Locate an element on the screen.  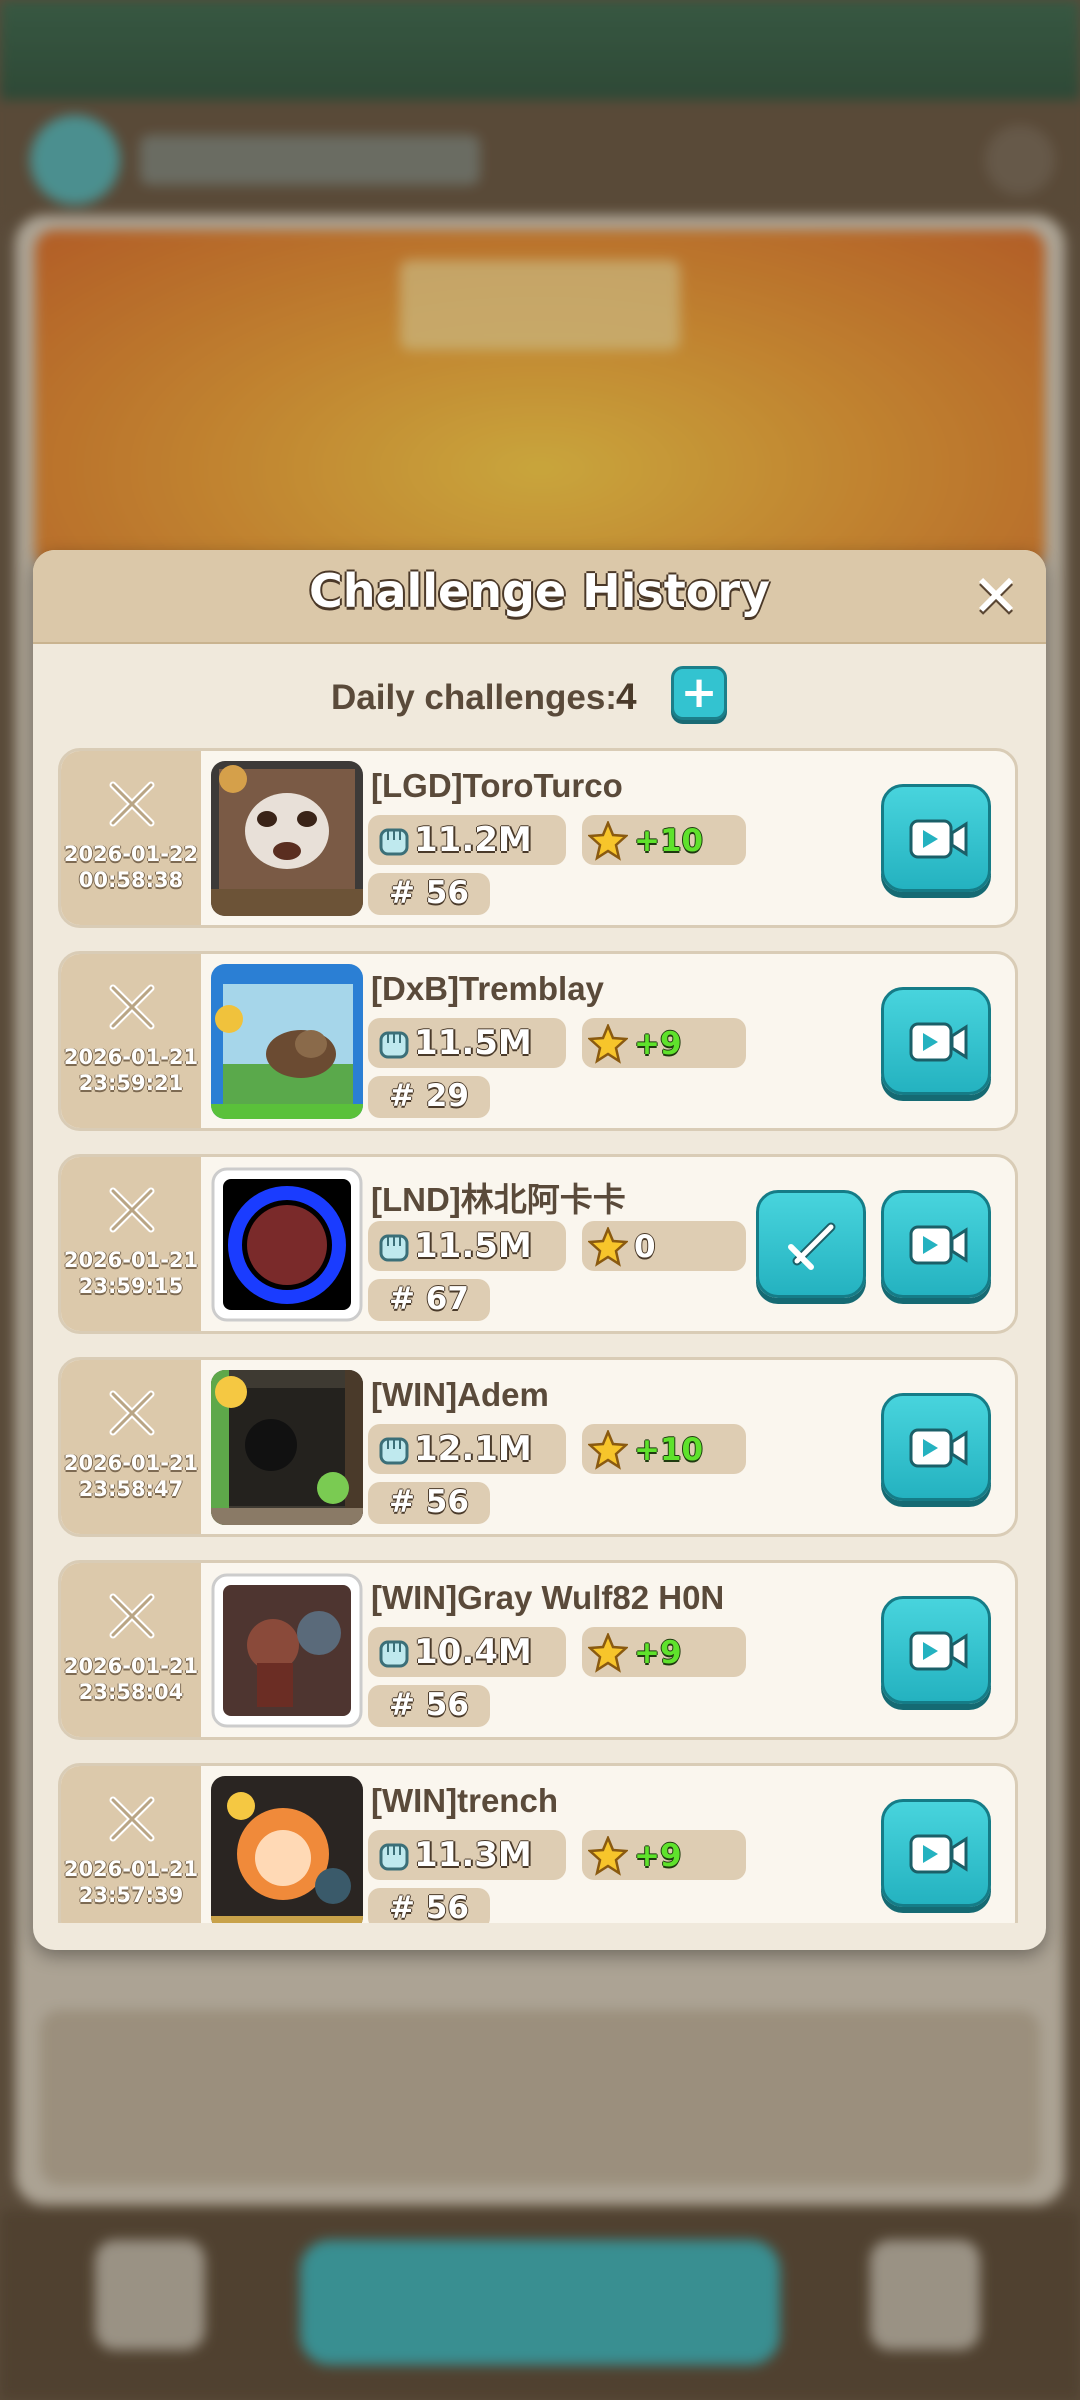
row-datetime: 2026-01-22 00:58:38 is located at coordinates (131, 867).